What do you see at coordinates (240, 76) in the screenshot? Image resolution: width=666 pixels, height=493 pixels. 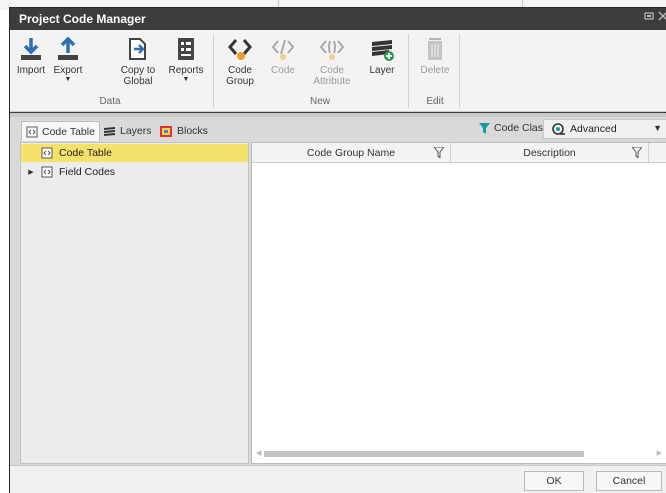 I see `code-group-label: Code Group` at bounding box center [240, 76].